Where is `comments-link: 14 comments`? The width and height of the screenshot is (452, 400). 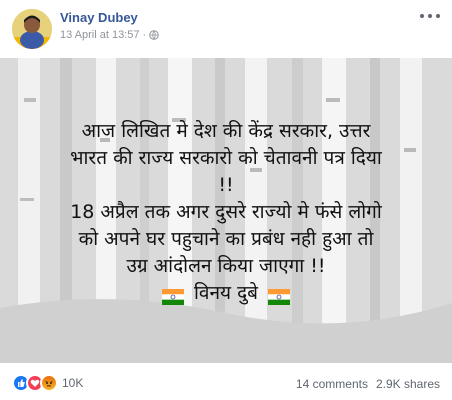 comments-link: 14 comments is located at coordinates (332, 384).